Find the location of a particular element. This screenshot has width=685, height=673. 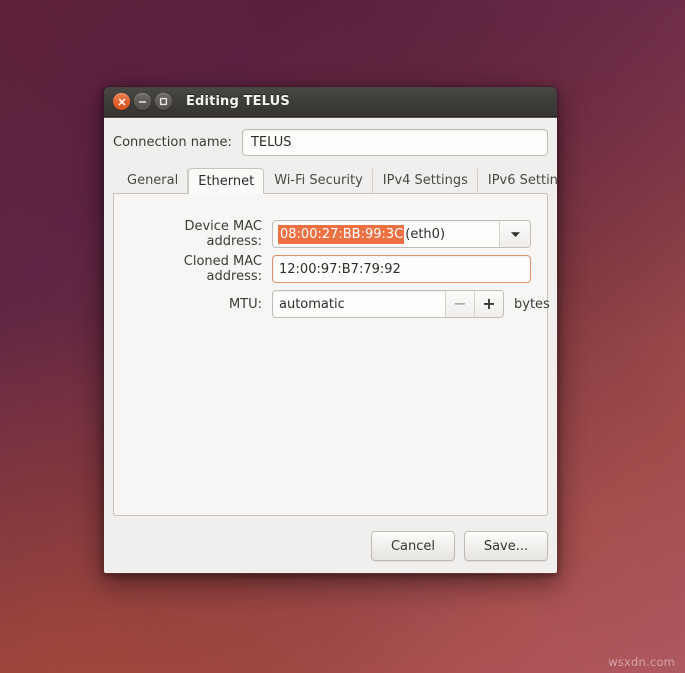

mtu-increment-label: + is located at coordinates (489, 303).